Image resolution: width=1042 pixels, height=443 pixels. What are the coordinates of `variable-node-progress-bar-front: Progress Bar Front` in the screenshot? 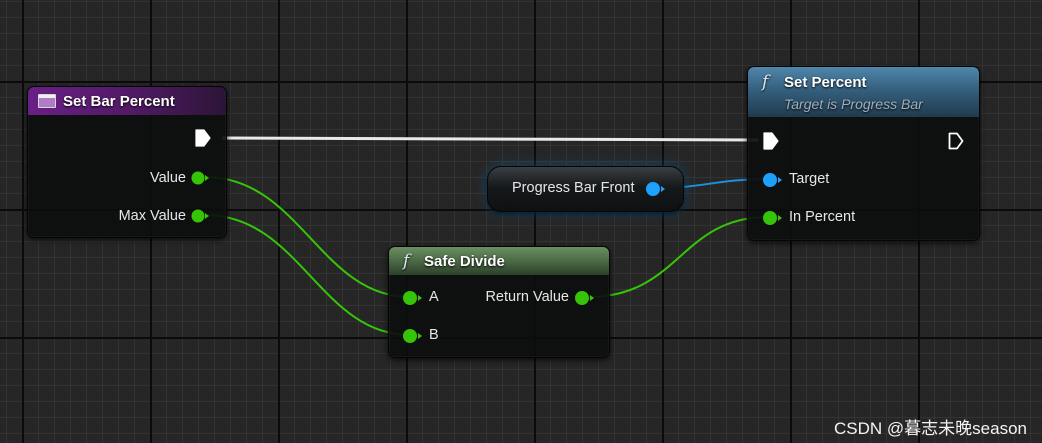 It's located at (585, 189).